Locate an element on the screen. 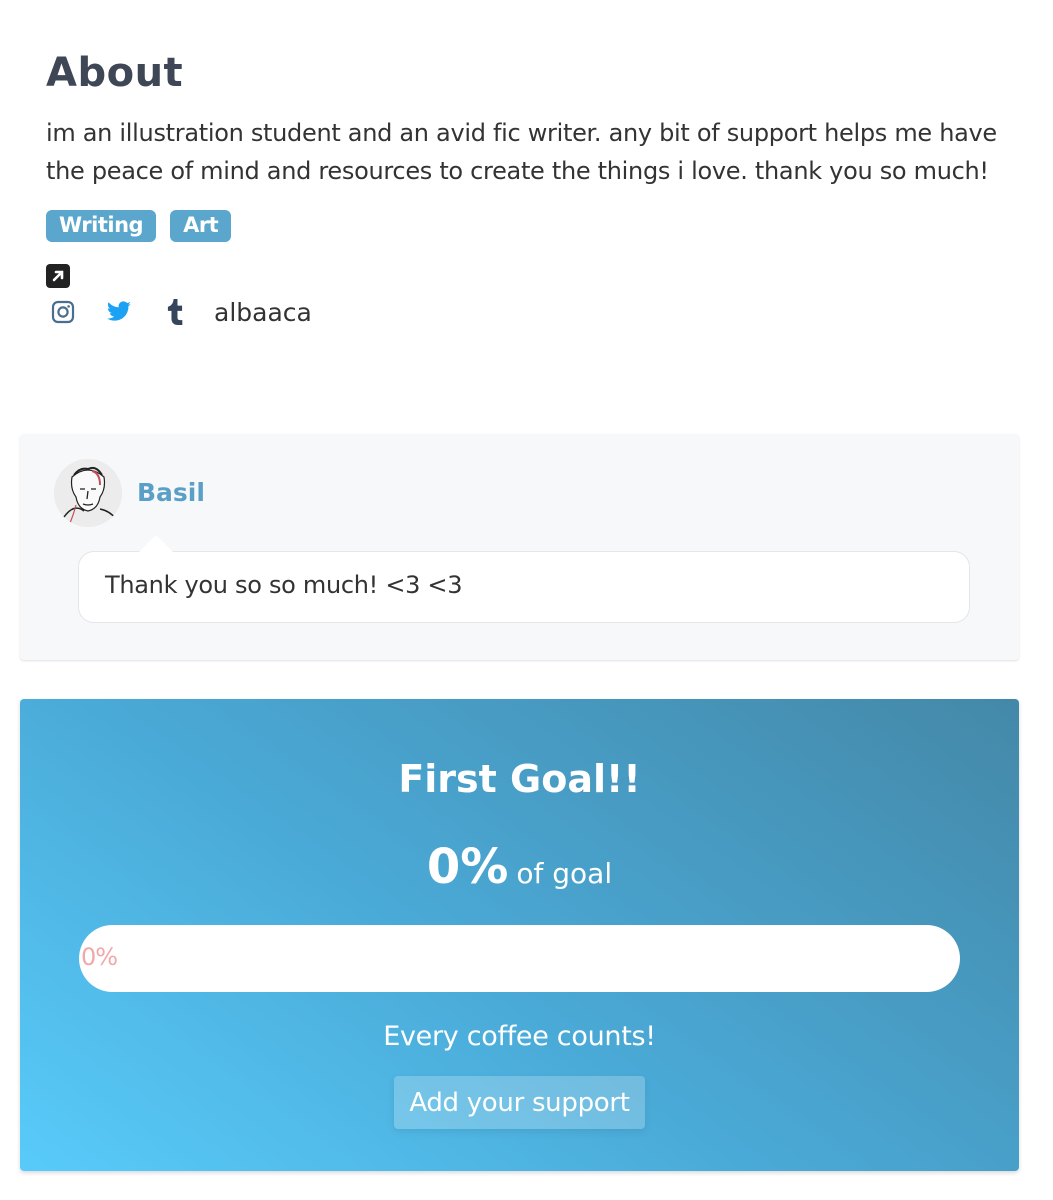 The height and width of the screenshot is (1200, 1053). social-links: albaaca is located at coordinates (526, 312).